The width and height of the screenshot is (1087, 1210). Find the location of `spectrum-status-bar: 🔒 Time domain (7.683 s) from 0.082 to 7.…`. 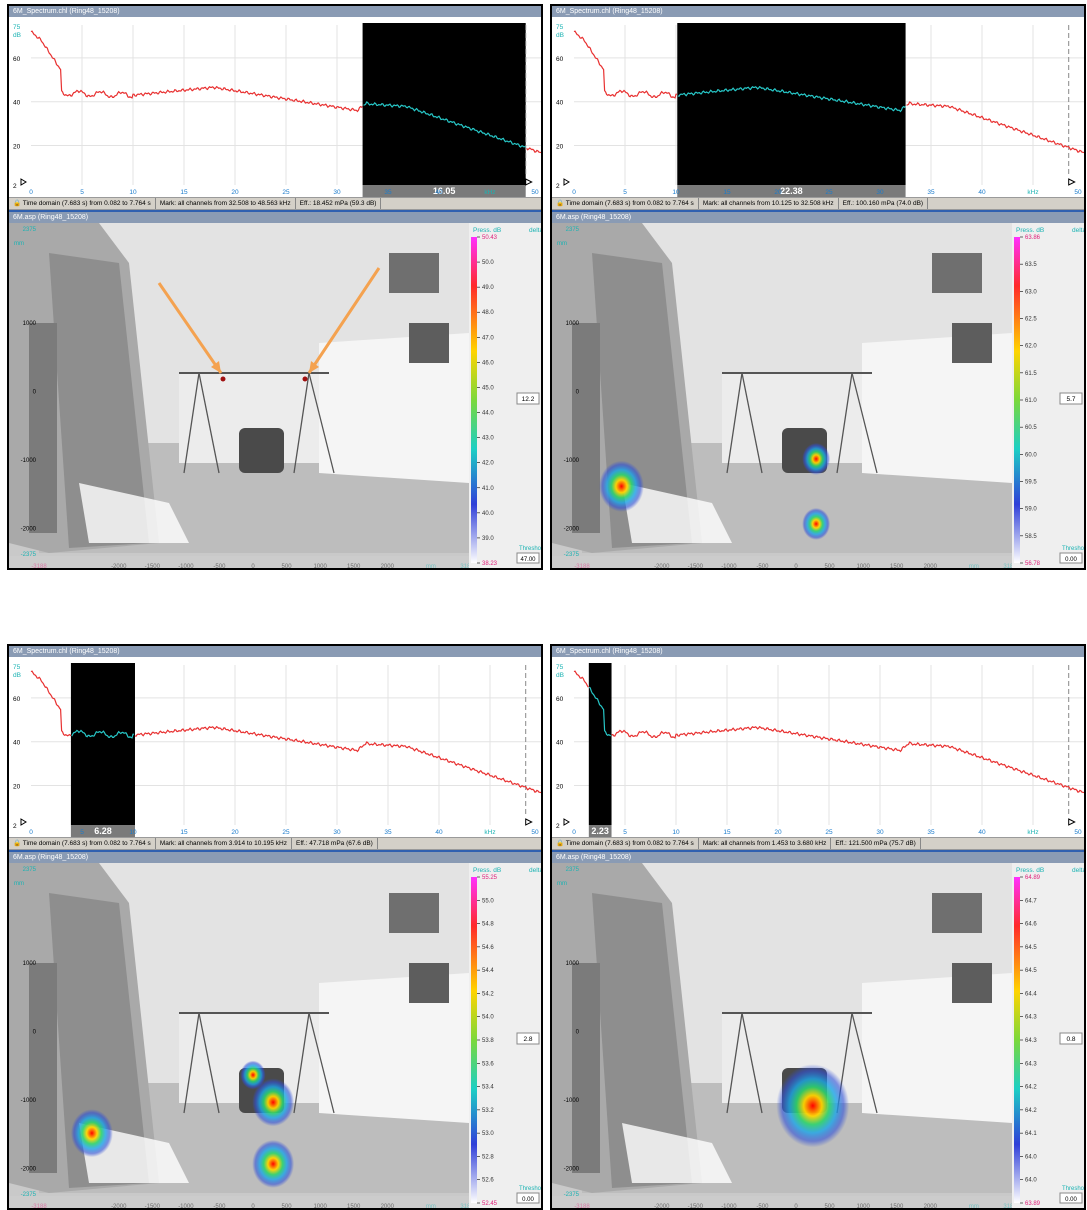

spectrum-status-bar: 🔒 Time domain (7.683 s) from 0.082 to 7.… is located at coordinates (275, 203).